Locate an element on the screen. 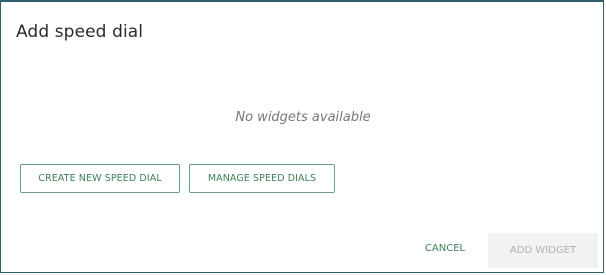  dialog-title: Add speed dial is located at coordinates (80, 32).